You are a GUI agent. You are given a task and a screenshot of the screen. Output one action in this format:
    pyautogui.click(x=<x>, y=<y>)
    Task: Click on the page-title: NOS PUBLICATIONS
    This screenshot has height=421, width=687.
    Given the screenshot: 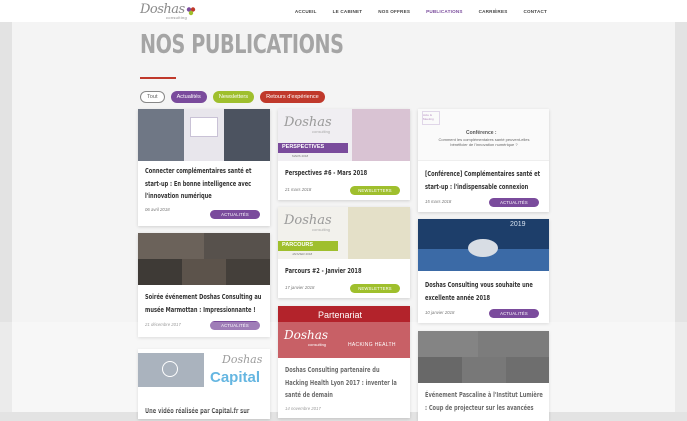 What is the action you would take?
    pyautogui.click(x=242, y=45)
    